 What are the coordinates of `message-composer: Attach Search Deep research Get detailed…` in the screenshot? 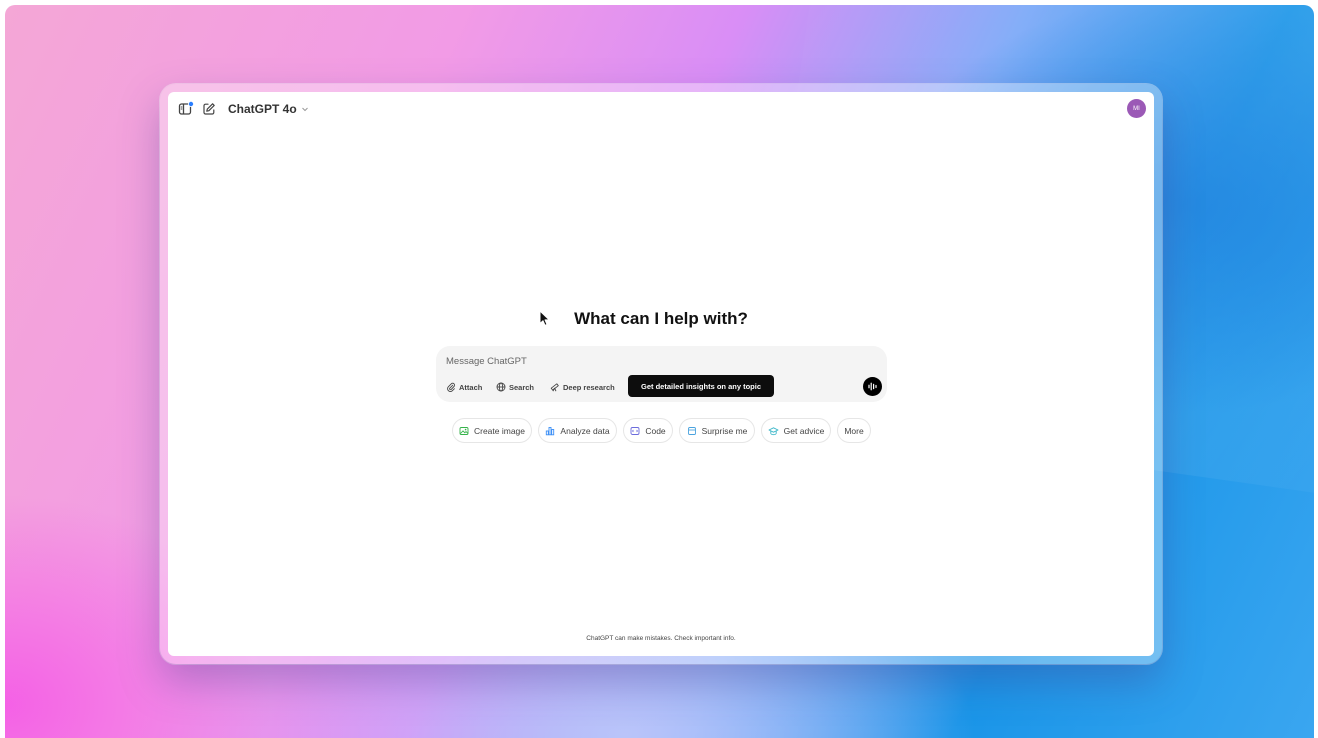 It's located at (661, 374).